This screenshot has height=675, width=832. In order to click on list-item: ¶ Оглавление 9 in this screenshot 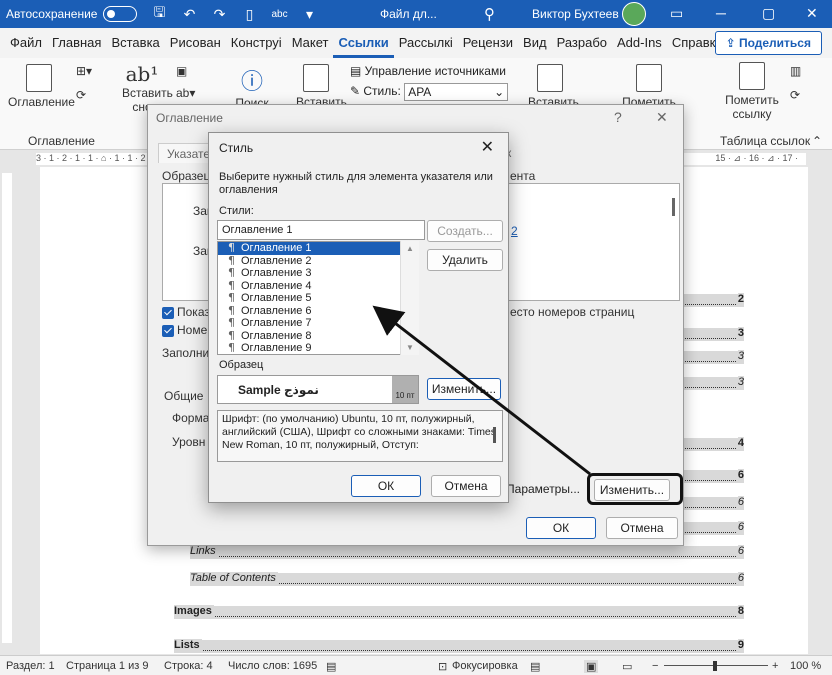, I will do `click(318, 347)`.